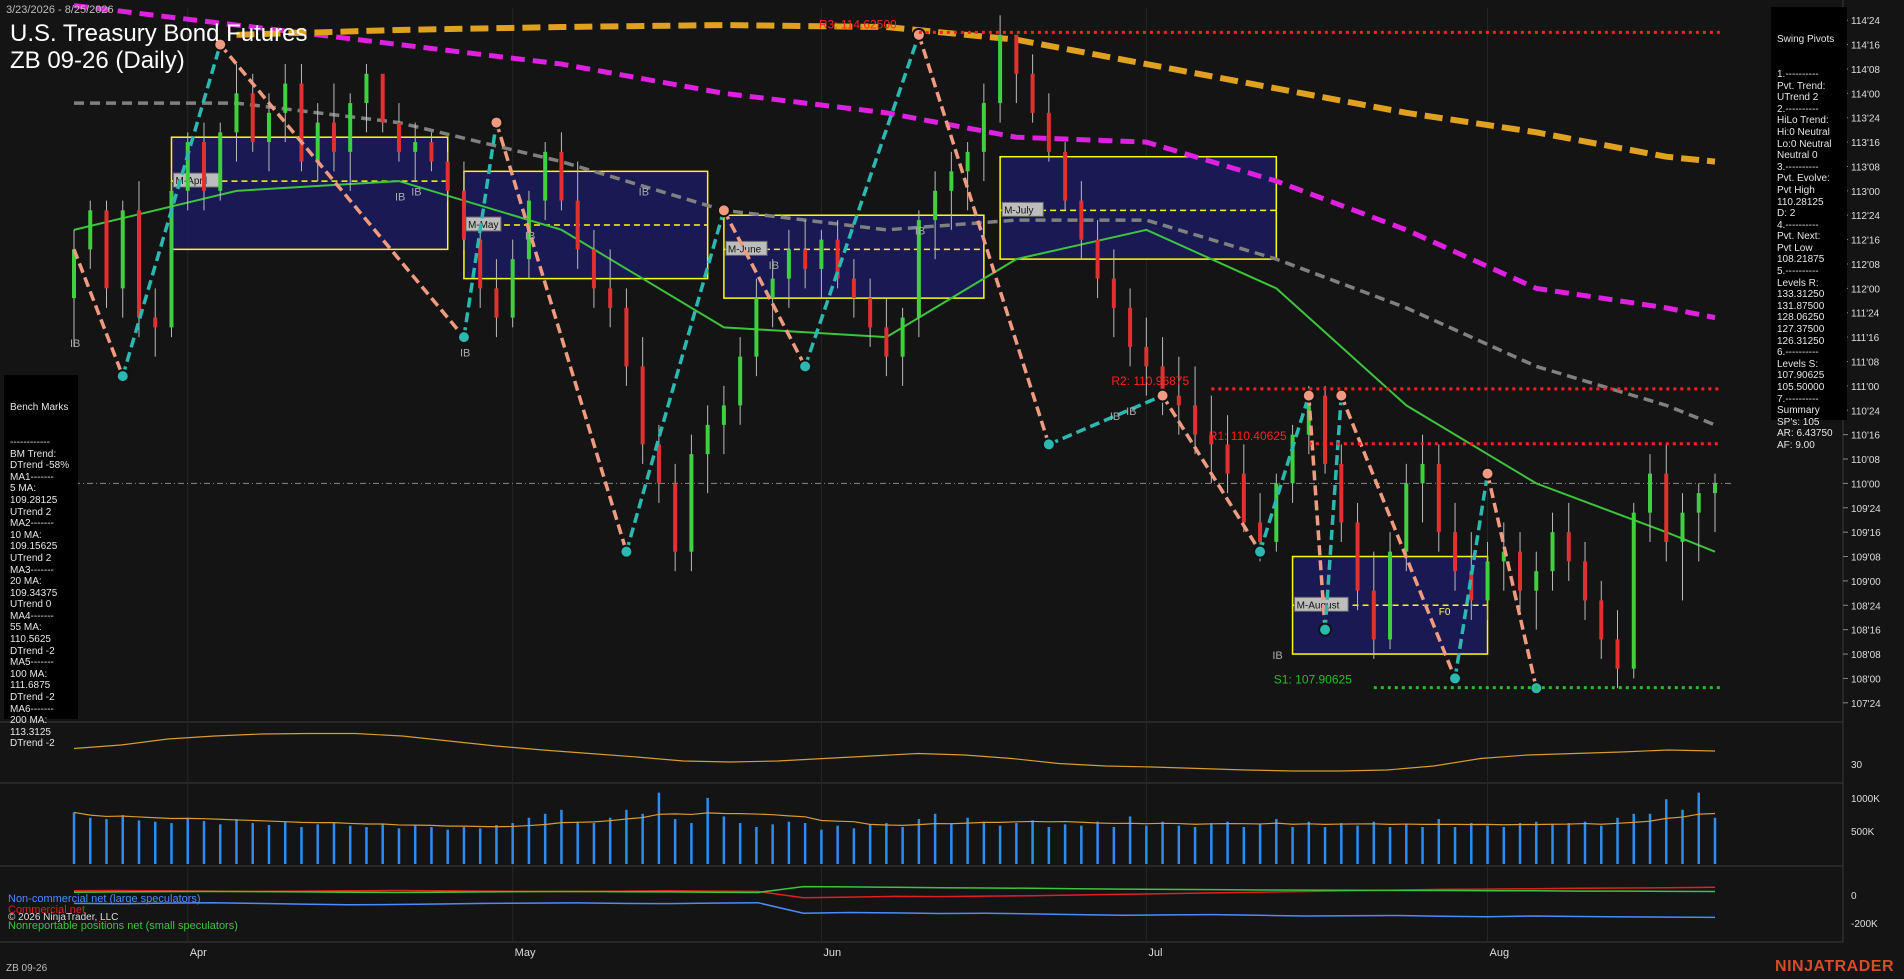 This screenshot has width=1904, height=979. What do you see at coordinates (1865, 460) in the screenshot?
I see `price-tick-label: 110'08` at bounding box center [1865, 460].